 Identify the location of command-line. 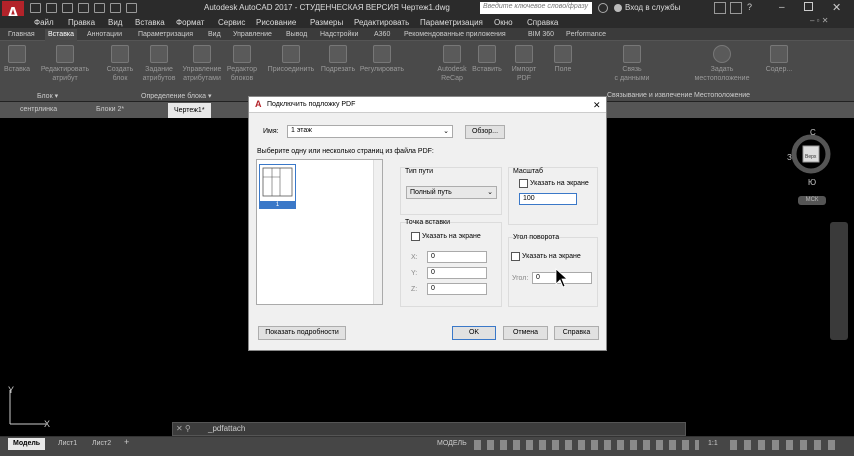
(429, 429).